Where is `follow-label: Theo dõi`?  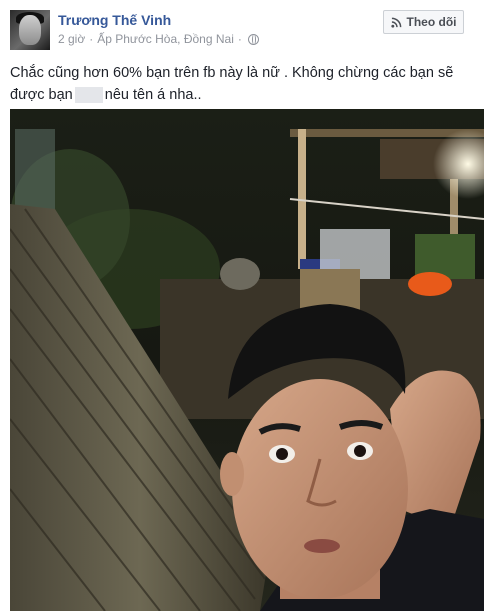
follow-label: Theo dõi is located at coordinates (431, 22).